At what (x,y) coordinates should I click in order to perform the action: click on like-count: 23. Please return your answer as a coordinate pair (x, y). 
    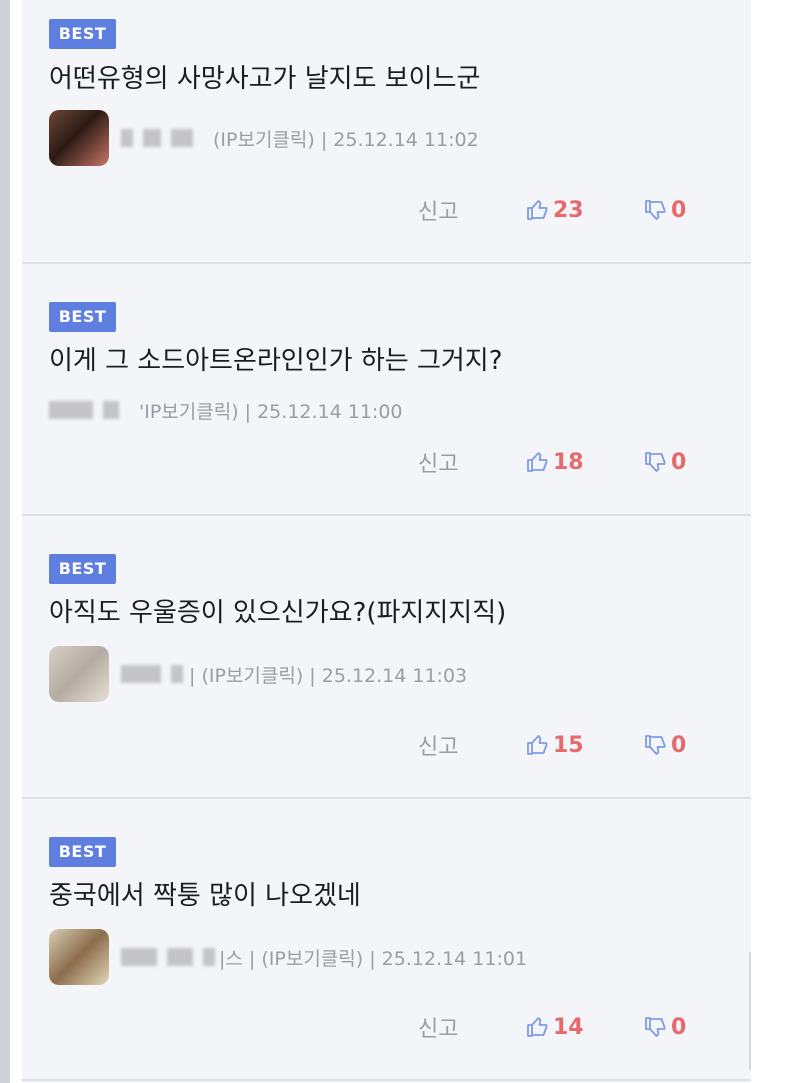
    Looking at the image, I should click on (568, 210).